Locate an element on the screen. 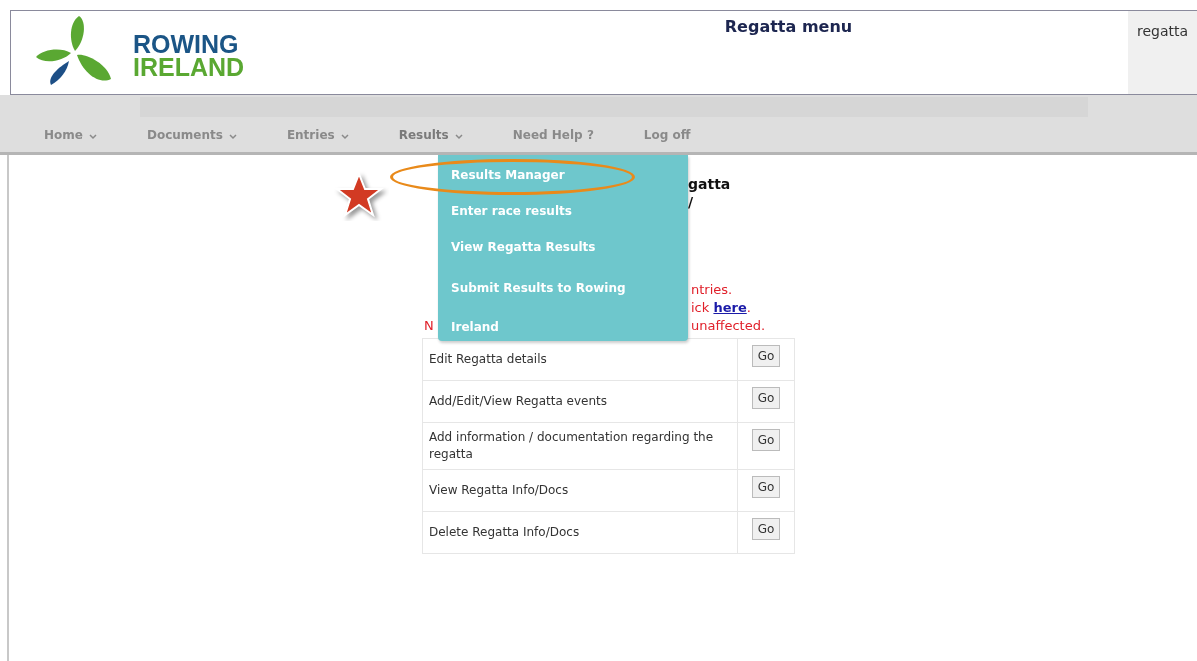 This screenshot has width=1197, height=661. nav-menu-item: Documents is located at coordinates (191, 135).